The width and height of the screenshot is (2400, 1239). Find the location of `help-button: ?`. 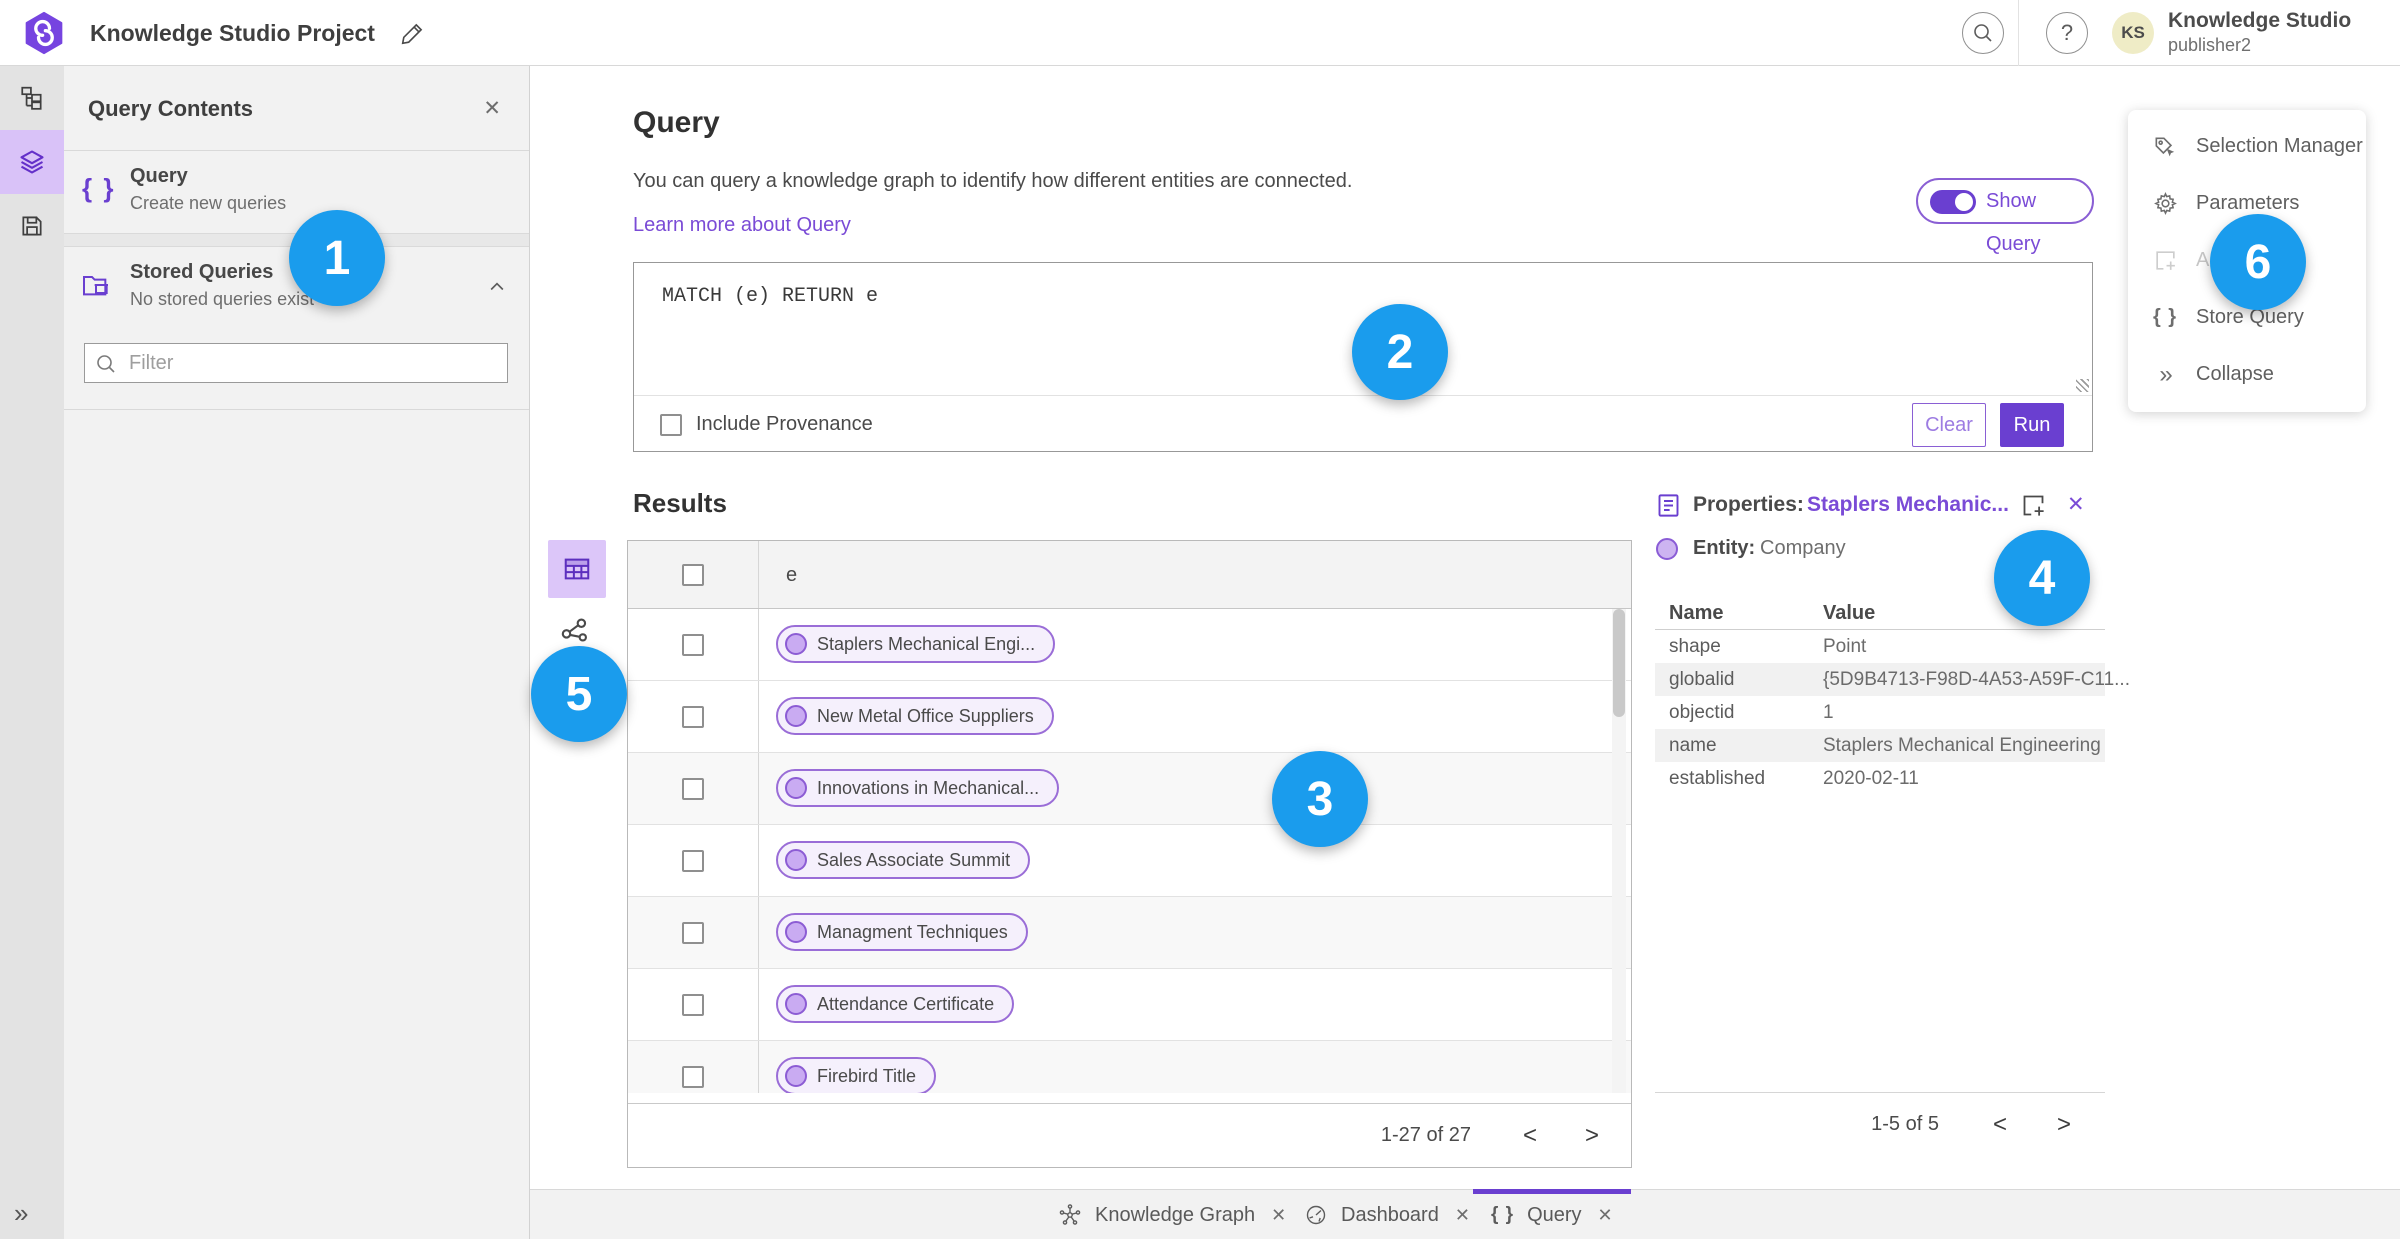

help-button: ? is located at coordinates (2067, 33).